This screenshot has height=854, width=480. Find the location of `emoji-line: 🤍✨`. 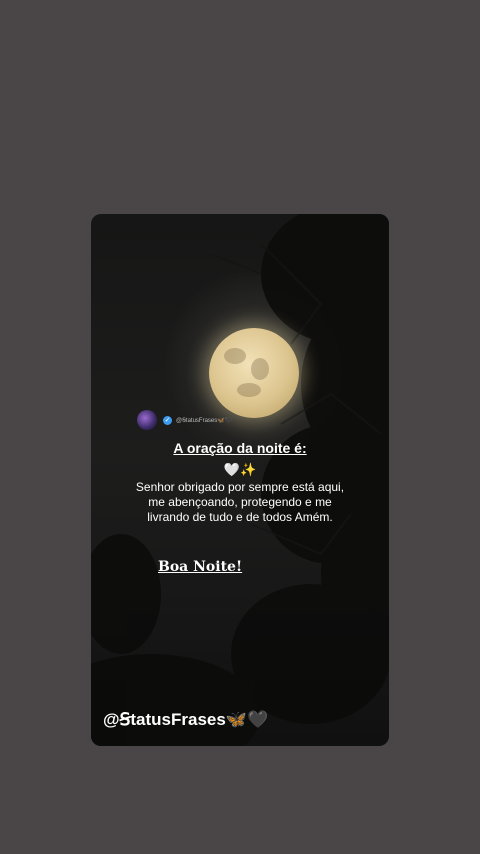

emoji-line: 🤍✨ is located at coordinates (240, 469).